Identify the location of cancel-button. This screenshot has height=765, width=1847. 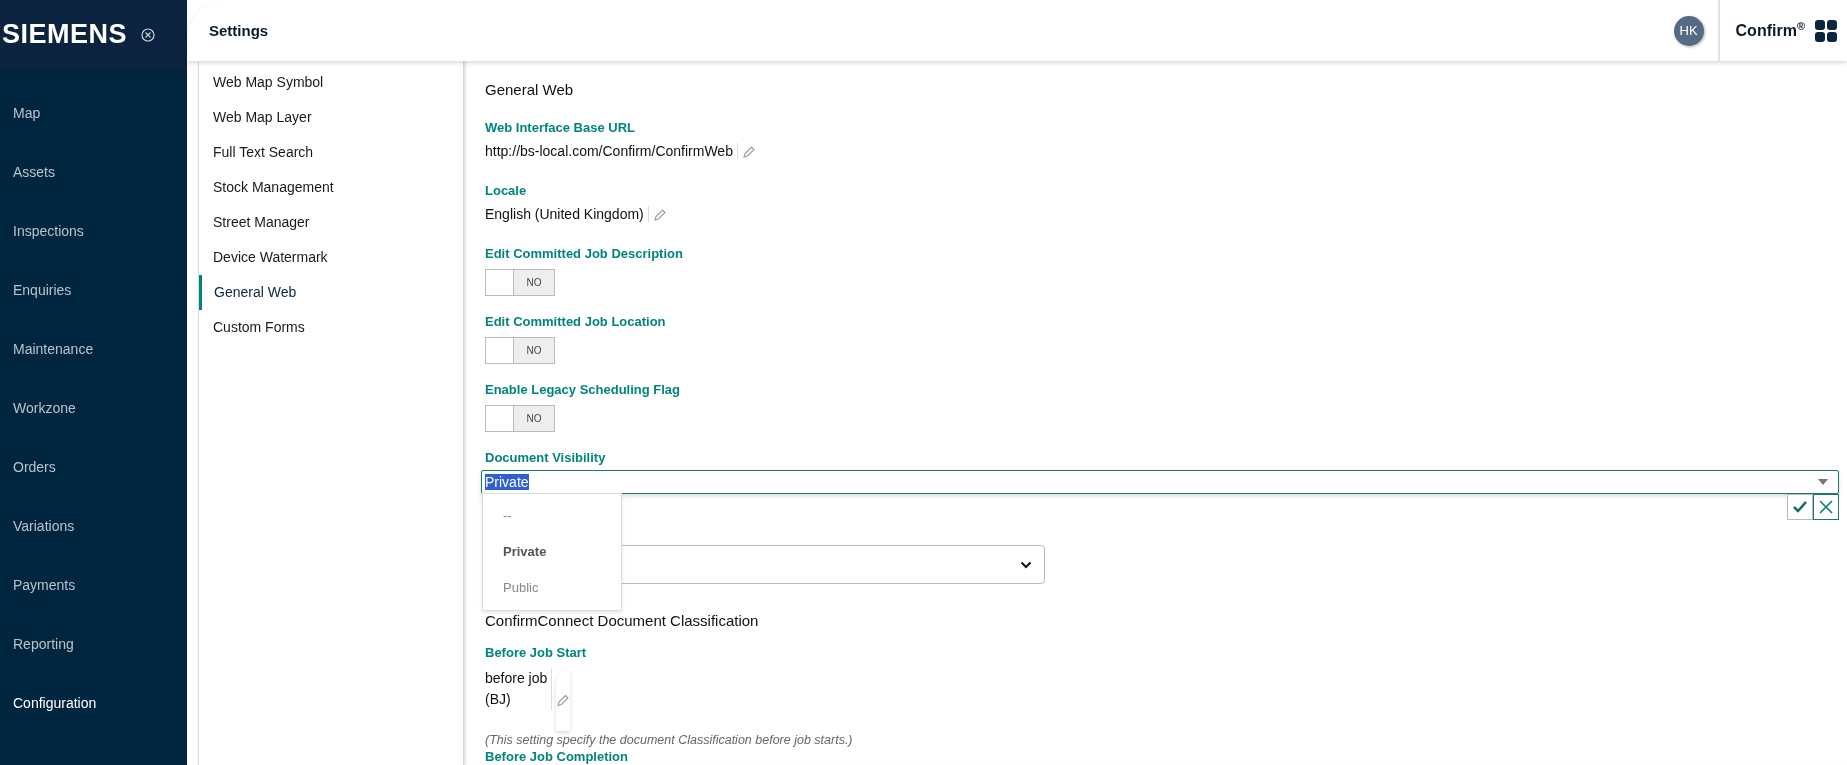
(1826, 507).